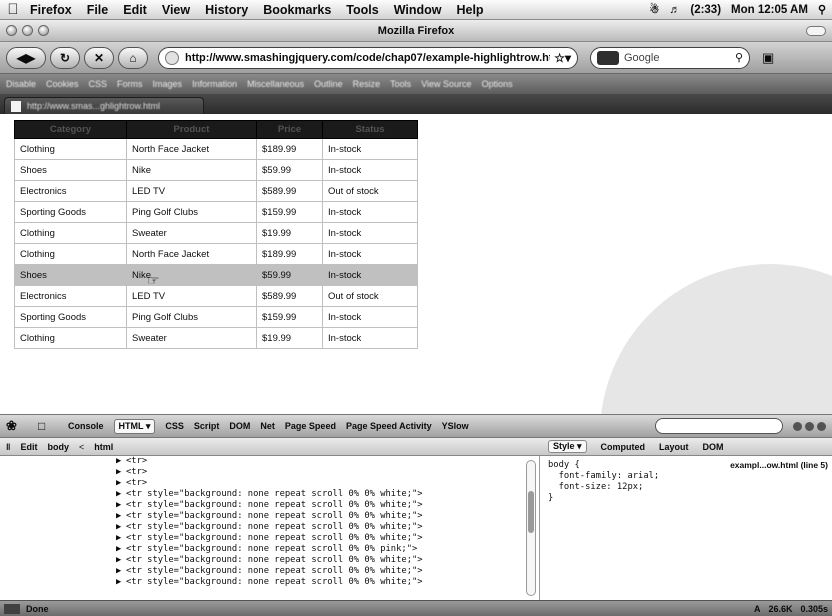 The width and height of the screenshot is (832, 616). What do you see at coordinates (674, 10) in the screenshot?
I see `volume-icon: ♬` at bounding box center [674, 10].